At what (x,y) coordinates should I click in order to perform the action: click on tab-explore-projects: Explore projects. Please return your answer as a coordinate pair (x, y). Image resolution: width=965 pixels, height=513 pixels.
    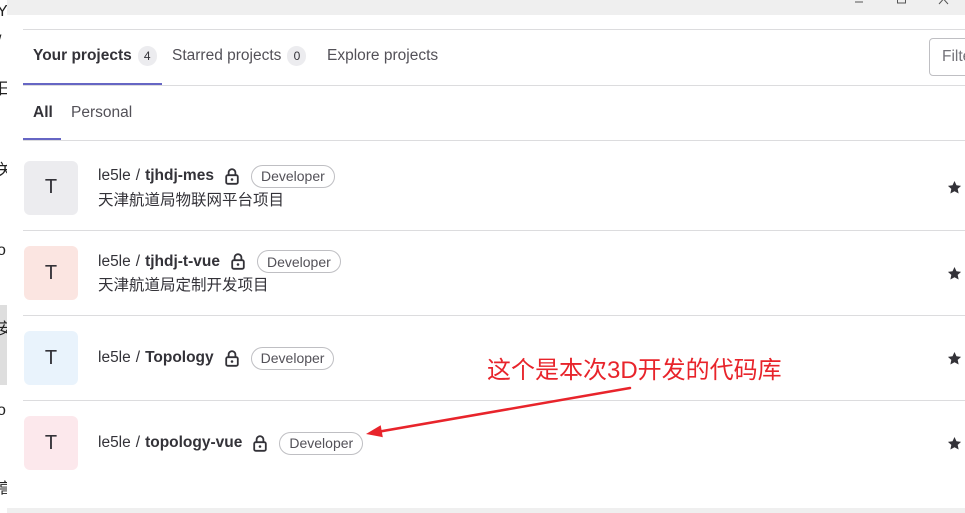
    Looking at the image, I should click on (387, 57).